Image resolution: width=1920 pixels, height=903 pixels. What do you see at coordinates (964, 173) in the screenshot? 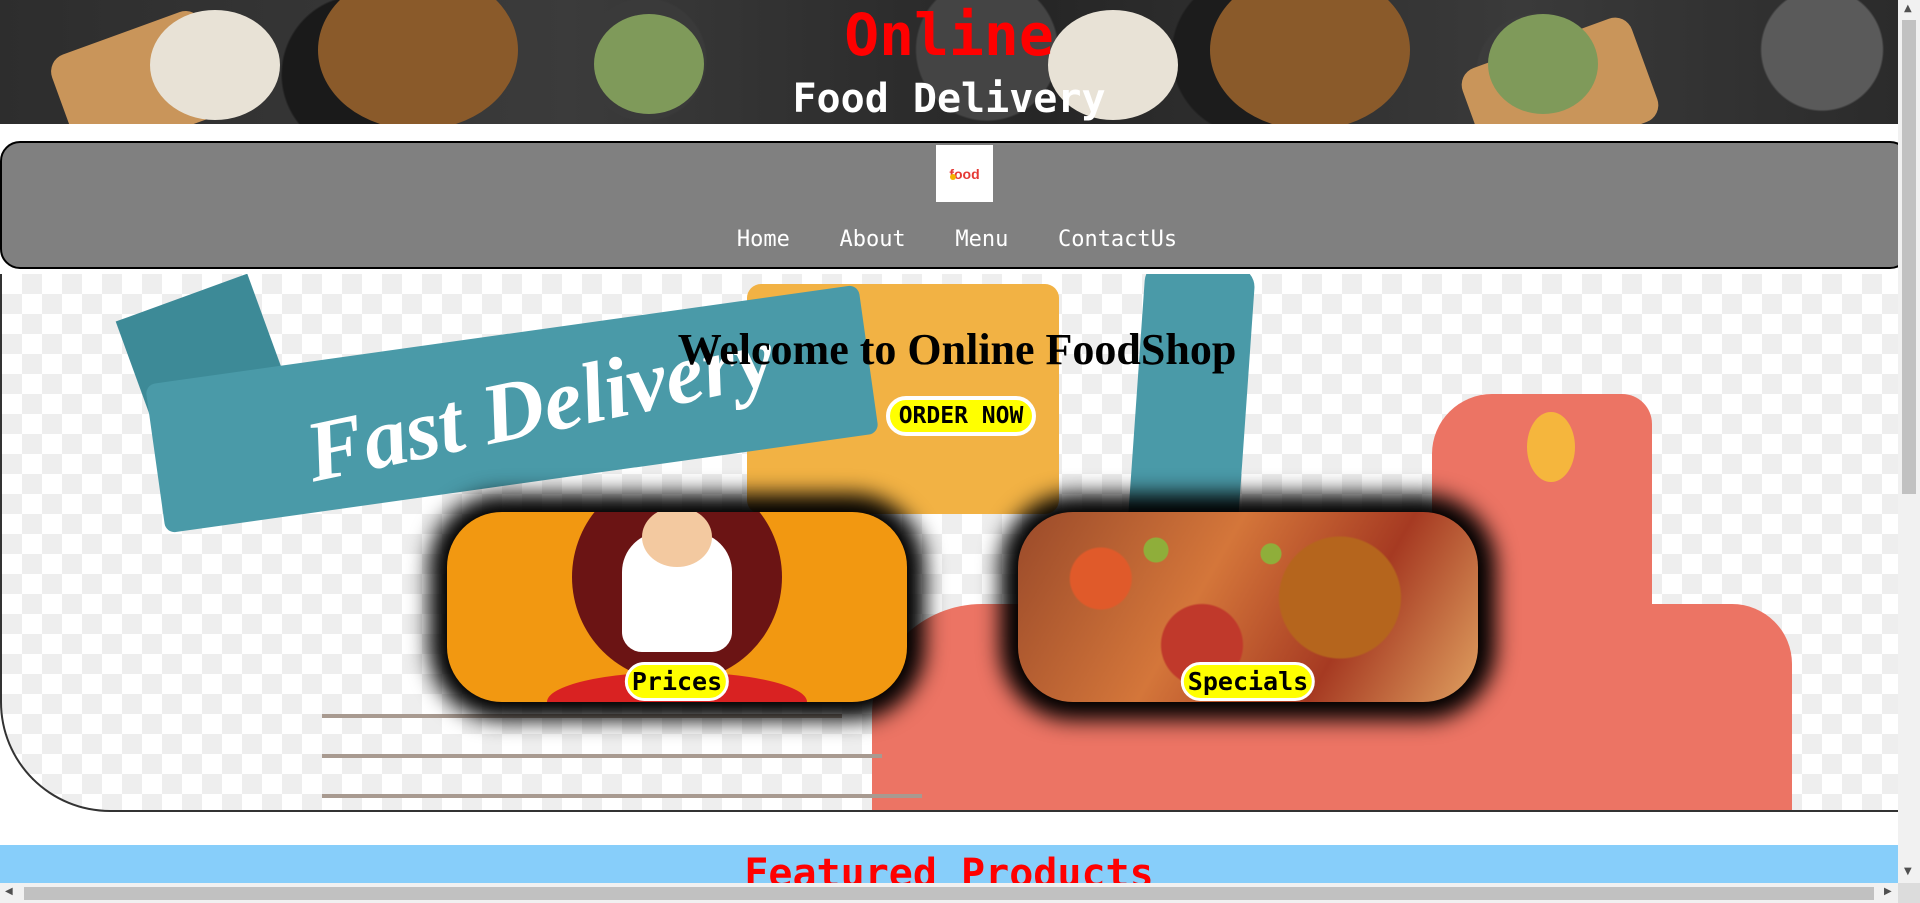
I see `food-logo-icon: food` at bounding box center [964, 173].